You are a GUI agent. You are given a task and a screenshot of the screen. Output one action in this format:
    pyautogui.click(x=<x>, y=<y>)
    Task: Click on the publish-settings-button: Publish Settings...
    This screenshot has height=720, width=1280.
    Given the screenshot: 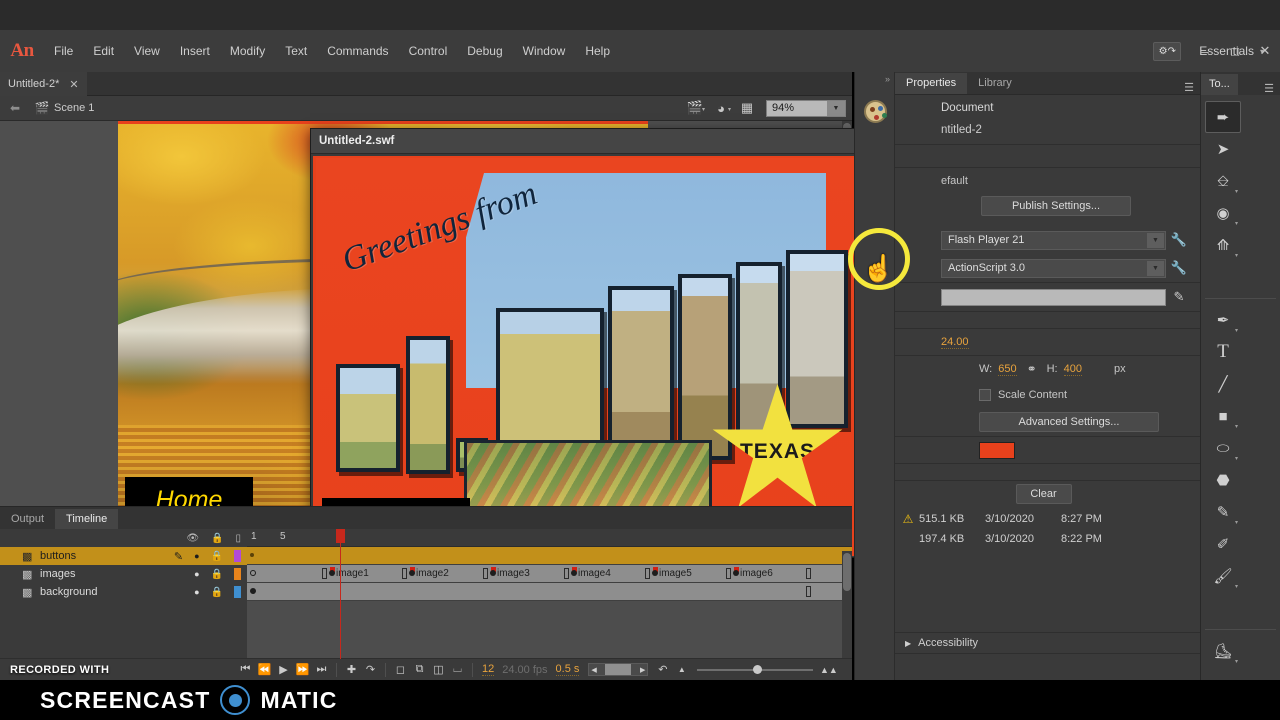 What is the action you would take?
    pyautogui.click(x=1056, y=206)
    